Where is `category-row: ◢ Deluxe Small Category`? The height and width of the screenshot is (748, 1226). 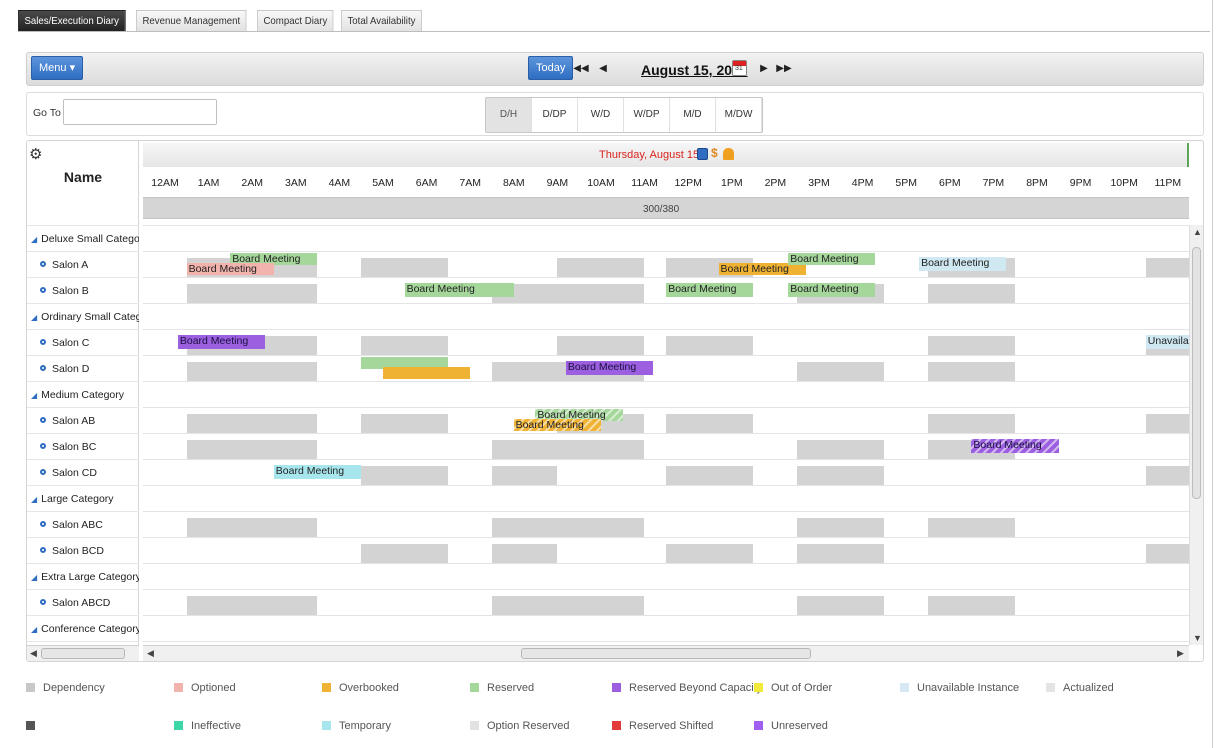 category-row: ◢ Deluxe Small Category is located at coordinates (83, 238).